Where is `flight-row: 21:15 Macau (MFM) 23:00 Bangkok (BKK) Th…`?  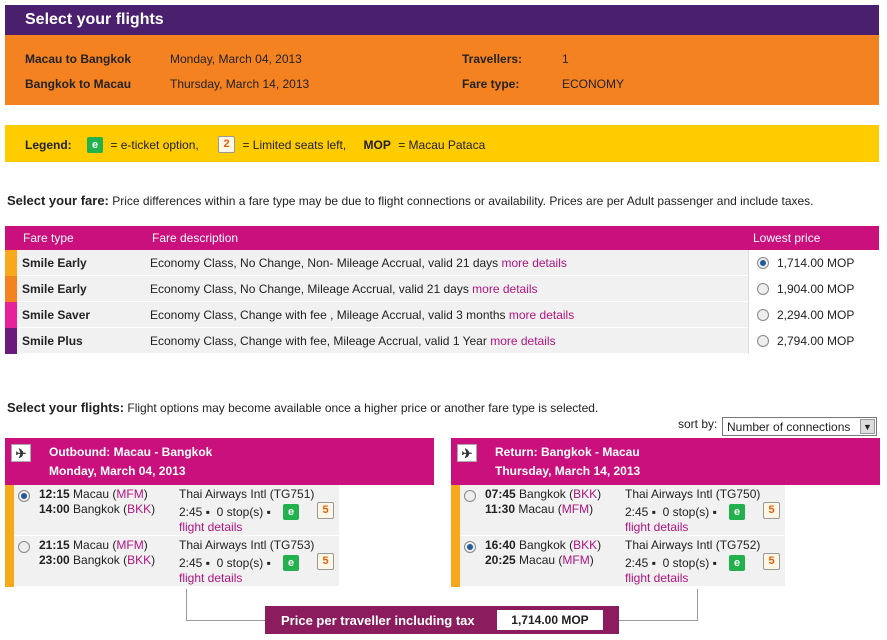 flight-row: 21:15 Macau (MFM) 23:00 Bangkok (BKK) Th… is located at coordinates (172, 561).